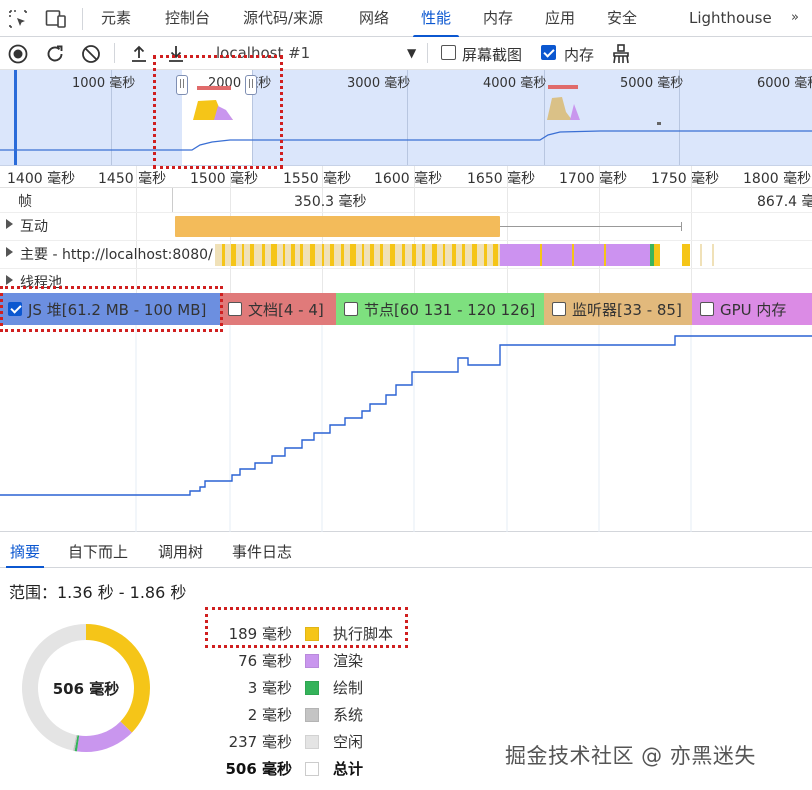 This screenshot has height=790, width=812. I want to click on device-toolbar-icon, so click(55, 19).